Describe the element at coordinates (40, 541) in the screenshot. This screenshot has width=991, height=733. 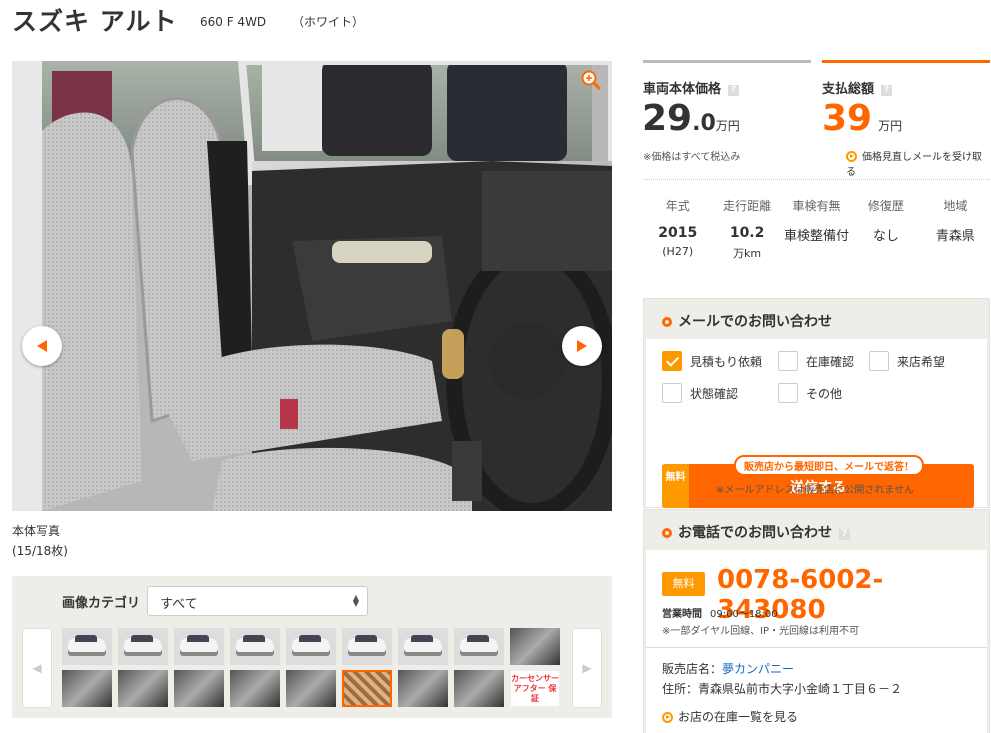
I see `photo-caption: 本体写真 (15/18枚)` at that location.